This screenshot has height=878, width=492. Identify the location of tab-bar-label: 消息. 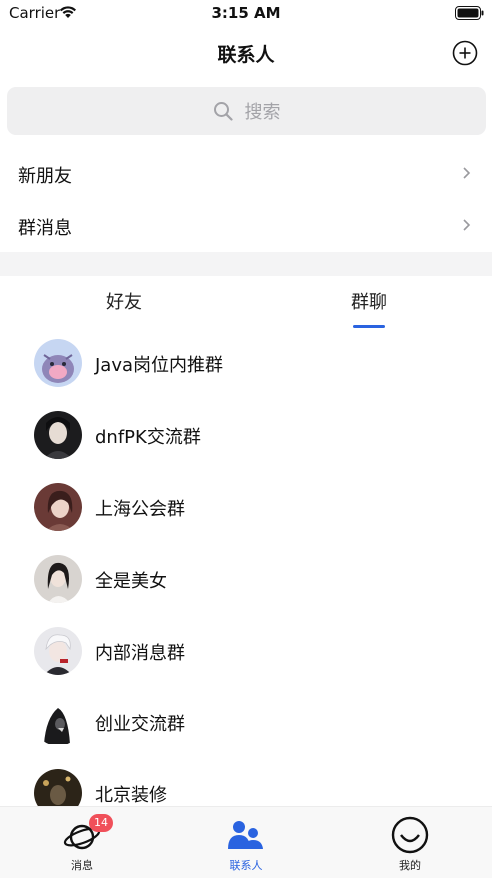
(82, 865).